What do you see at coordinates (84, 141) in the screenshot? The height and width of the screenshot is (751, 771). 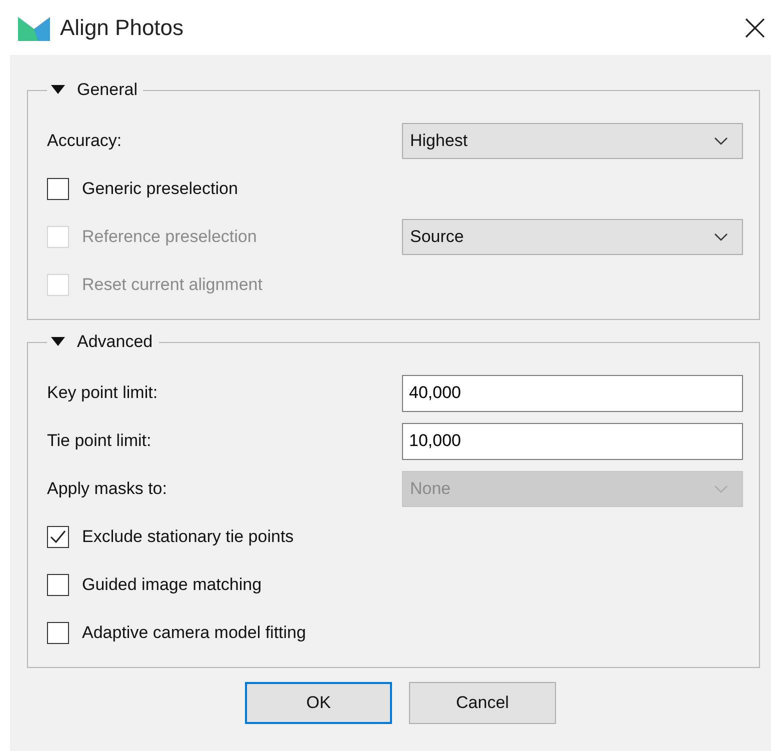 I see `field-label: Accuracy:` at bounding box center [84, 141].